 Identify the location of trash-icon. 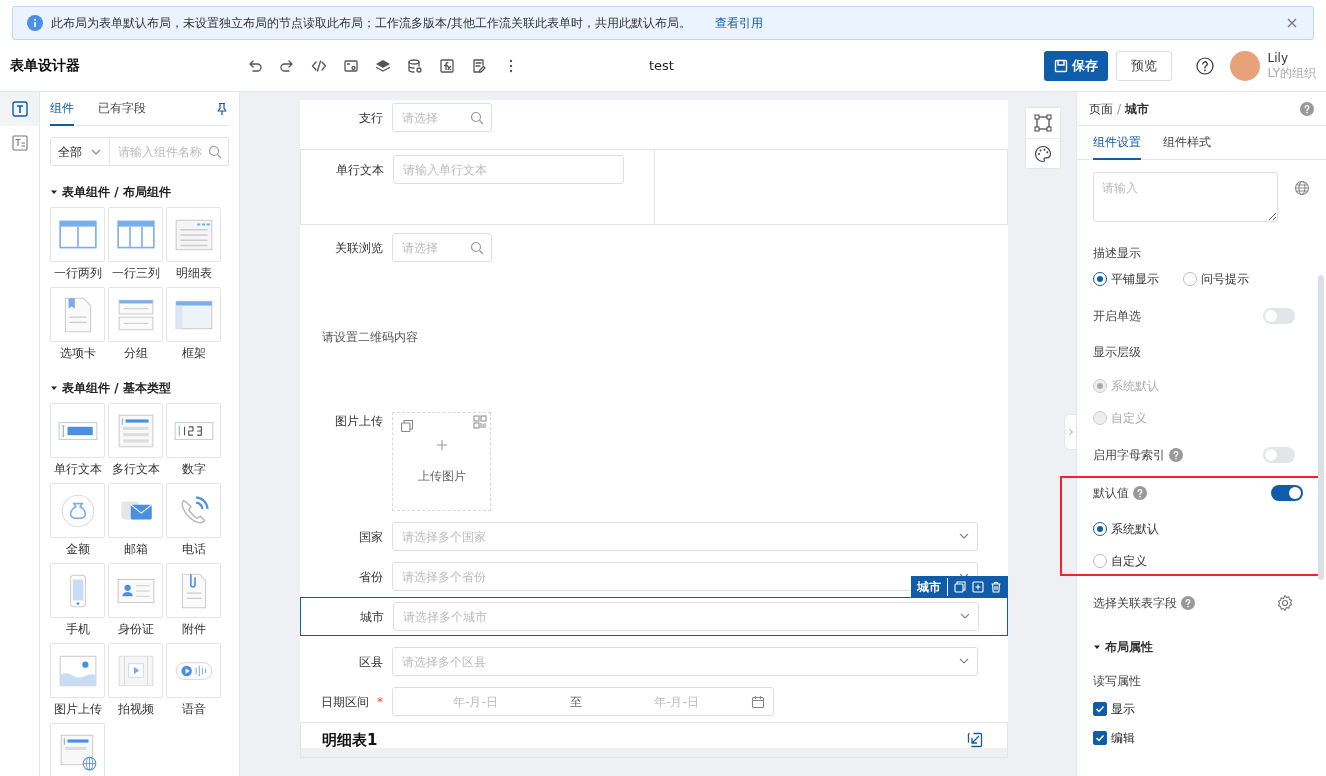
(996, 586).